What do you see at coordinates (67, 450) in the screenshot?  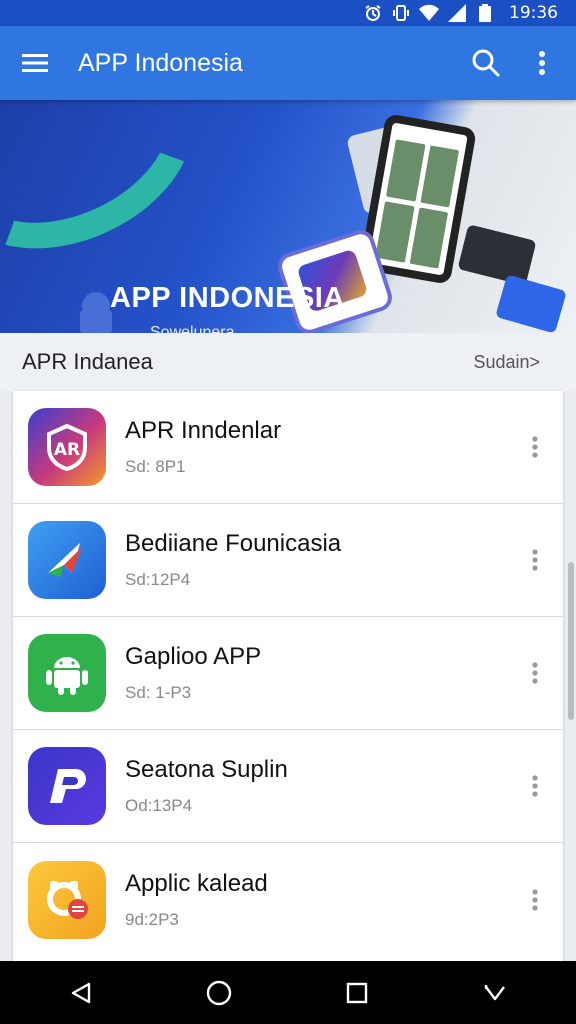 I see `svg-text: AR` at bounding box center [67, 450].